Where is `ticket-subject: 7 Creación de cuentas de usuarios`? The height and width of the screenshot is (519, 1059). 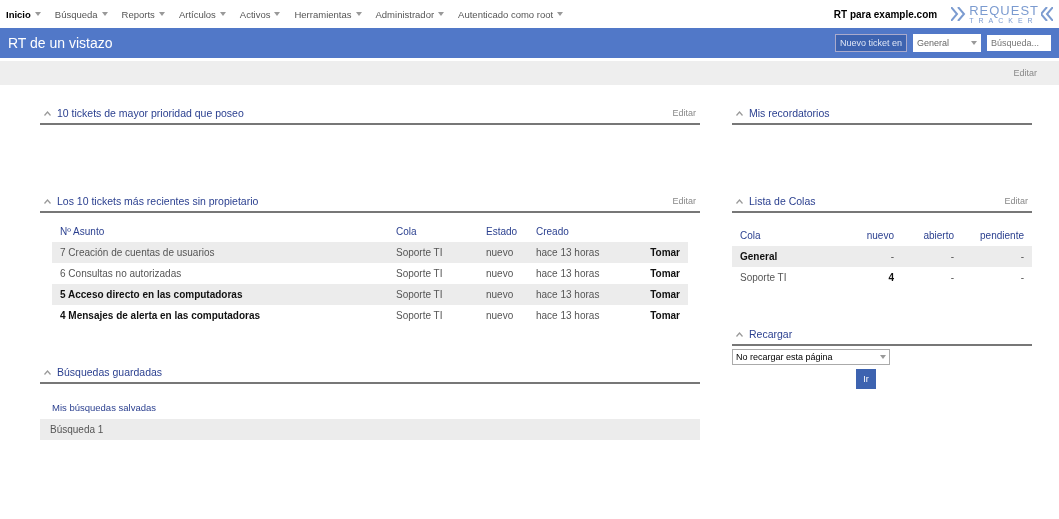 ticket-subject: 7 Creación de cuentas de usuarios is located at coordinates (220, 252).